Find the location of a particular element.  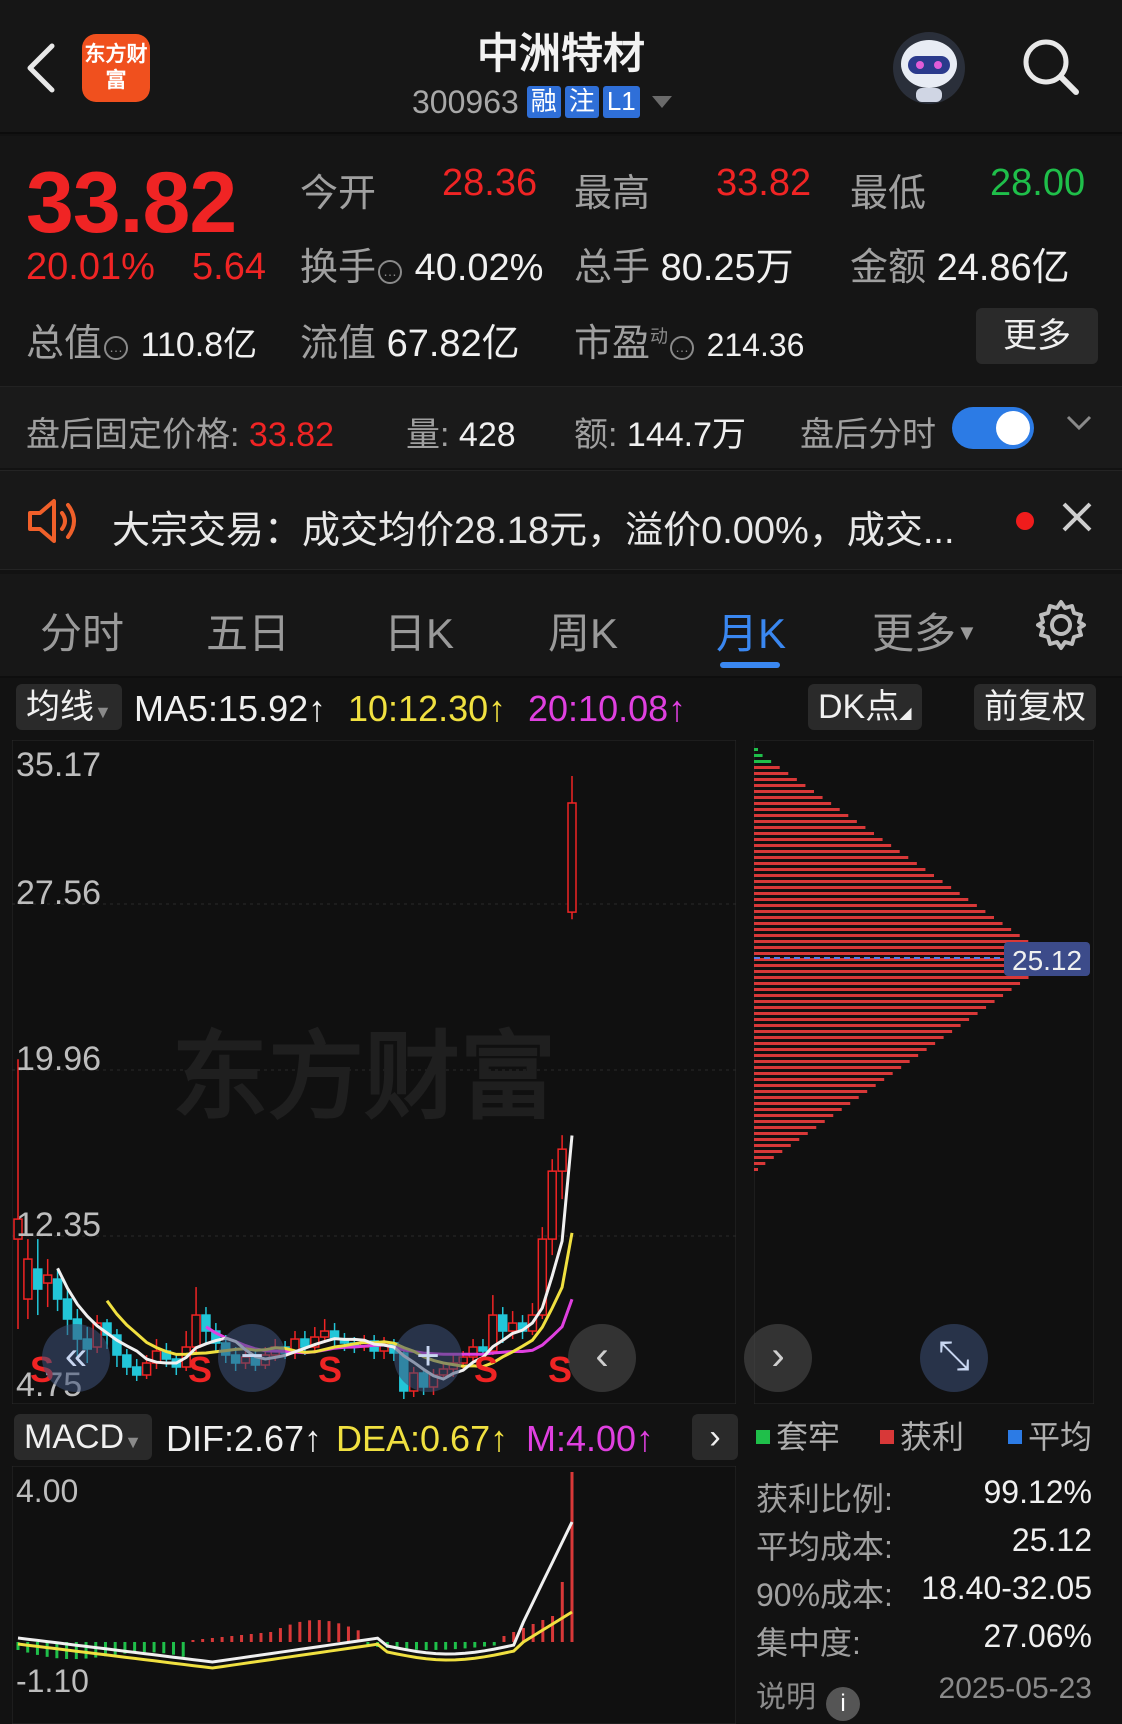

volume-label: 总手 is located at coordinates (612, 268).